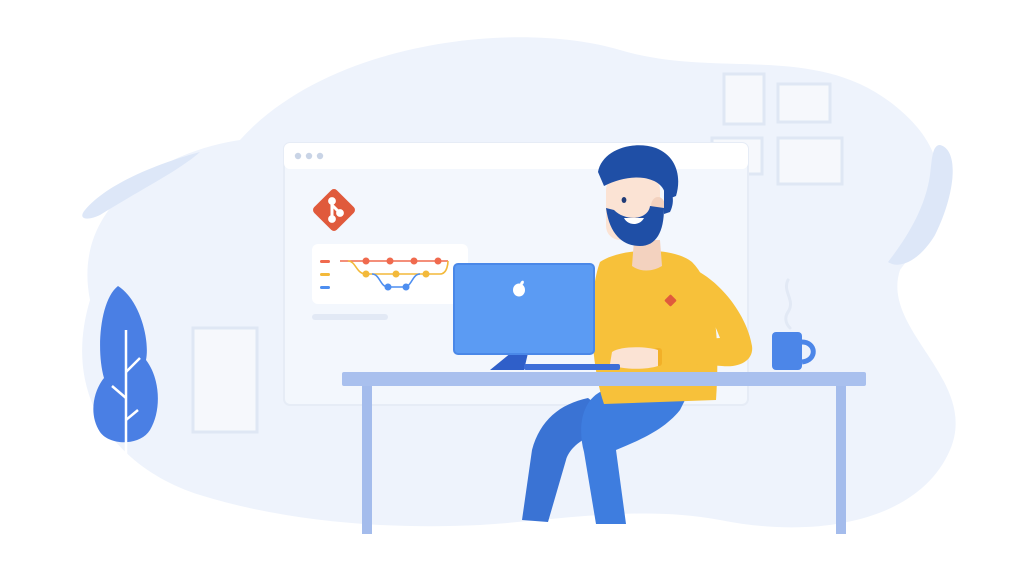 This screenshot has width=1018, height=568. I want to click on keyboard, so click(572, 367).